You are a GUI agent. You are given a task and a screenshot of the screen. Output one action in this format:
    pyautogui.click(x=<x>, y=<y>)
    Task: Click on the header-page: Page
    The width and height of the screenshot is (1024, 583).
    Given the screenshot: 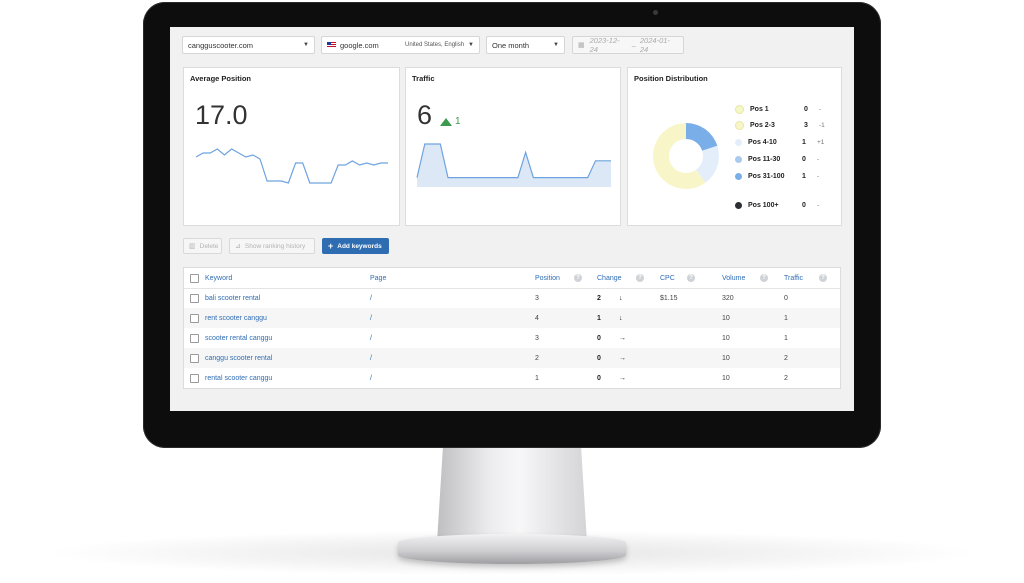 What is the action you would take?
    pyautogui.click(x=378, y=278)
    